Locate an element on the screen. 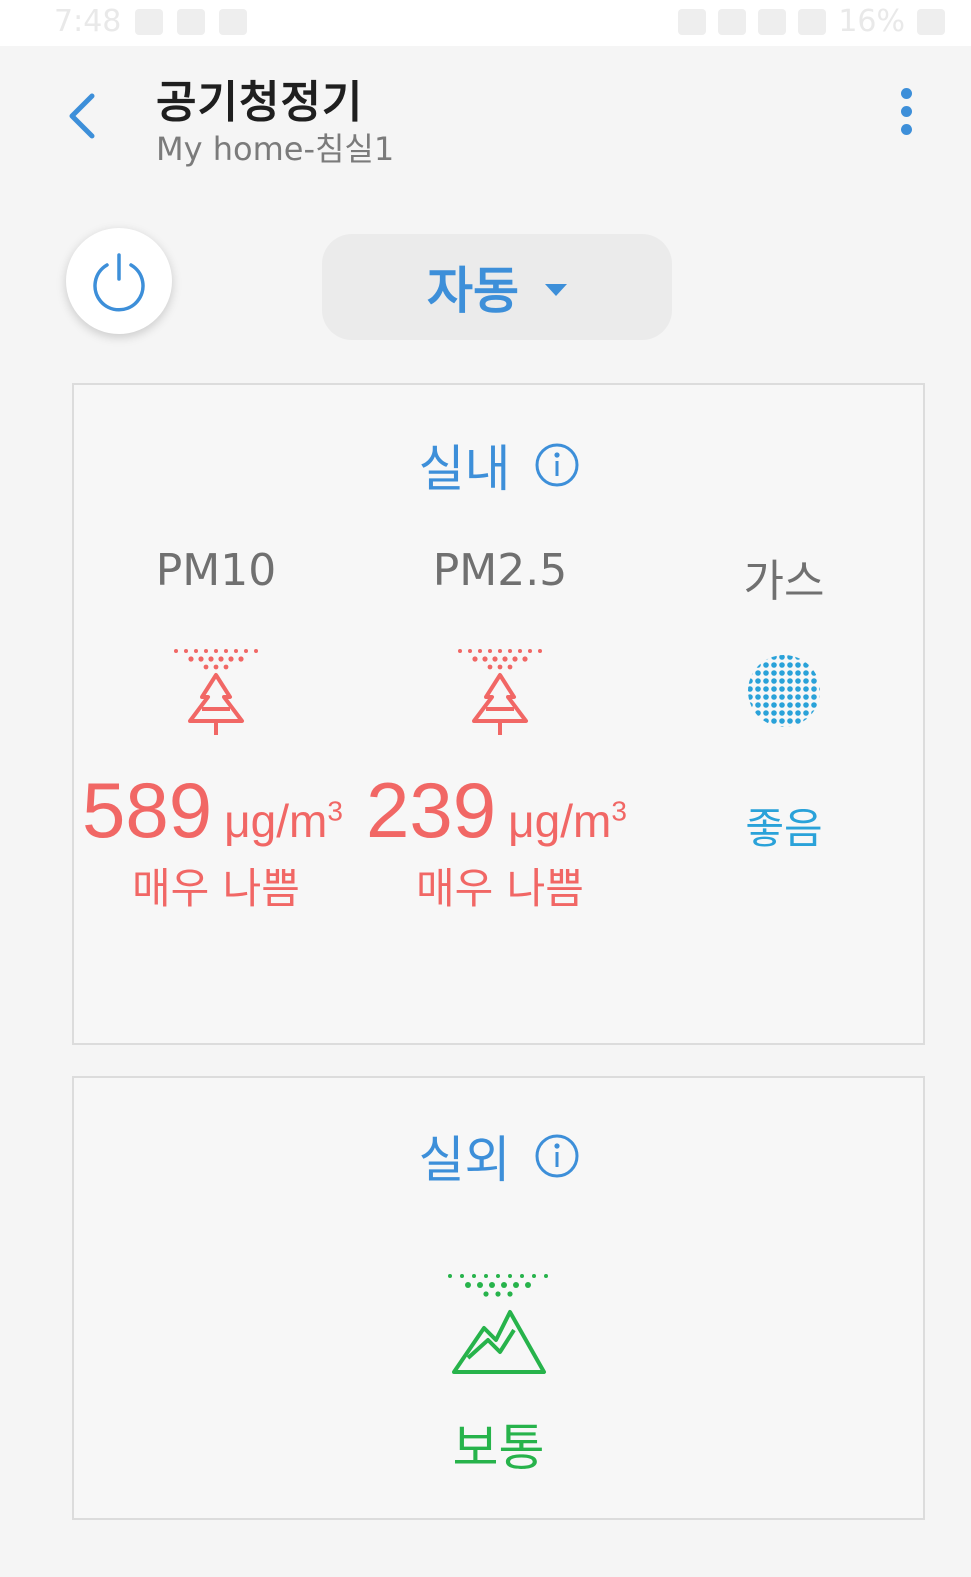  metric-pm10: PM10 589 μg/m3 매우 나쁨 is located at coordinates (216, 685).